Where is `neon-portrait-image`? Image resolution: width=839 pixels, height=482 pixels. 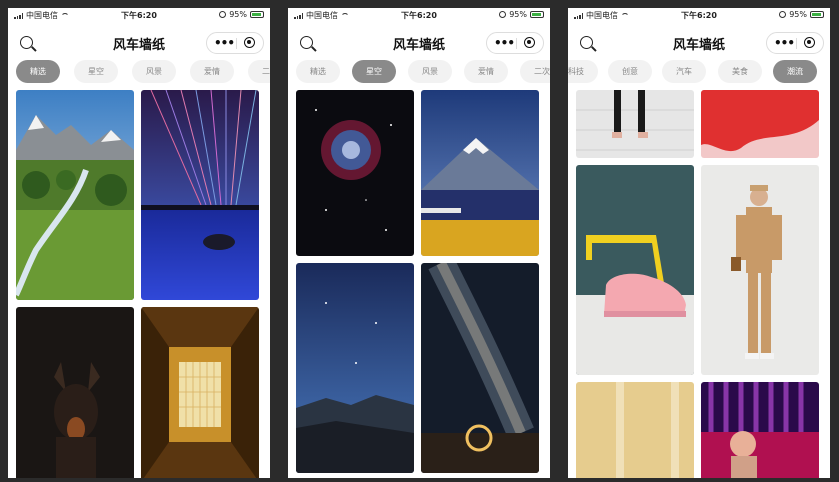 neon-portrait-image is located at coordinates (760, 430).